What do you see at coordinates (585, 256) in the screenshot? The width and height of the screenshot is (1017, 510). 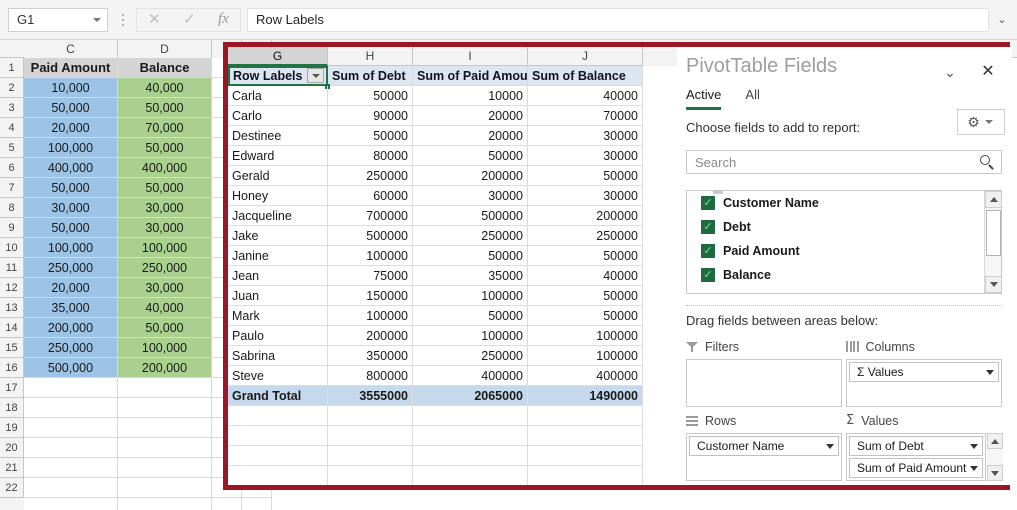 I see `pivot-row-balance-8: 50000` at bounding box center [585, 256].